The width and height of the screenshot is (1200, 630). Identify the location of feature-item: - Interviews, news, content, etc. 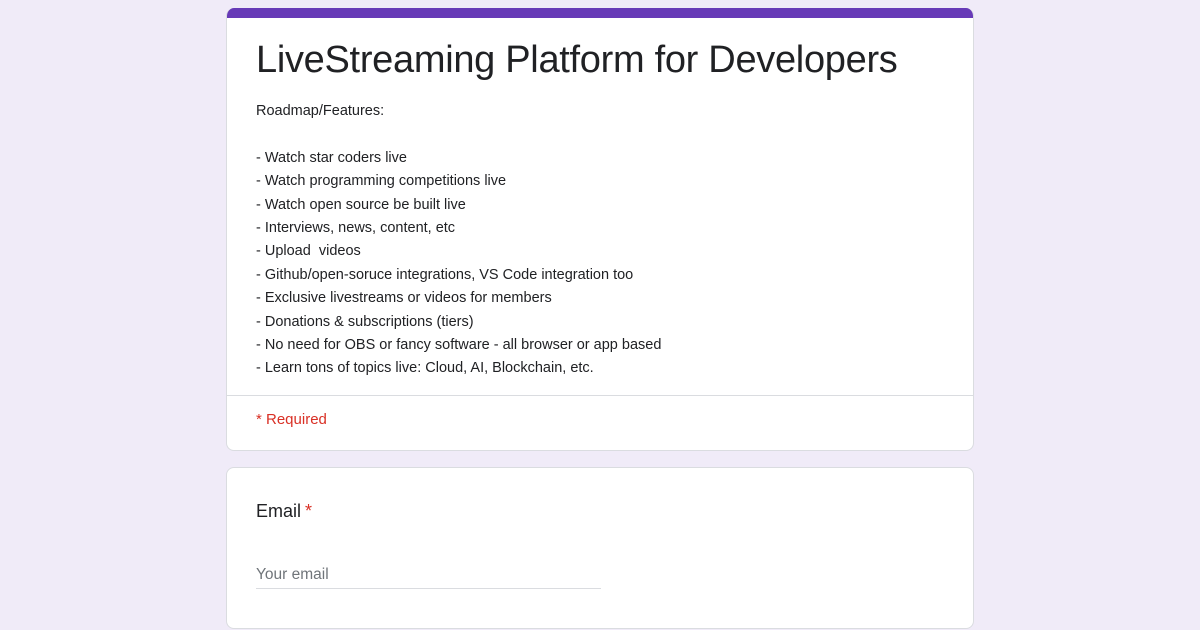
(356, 227).